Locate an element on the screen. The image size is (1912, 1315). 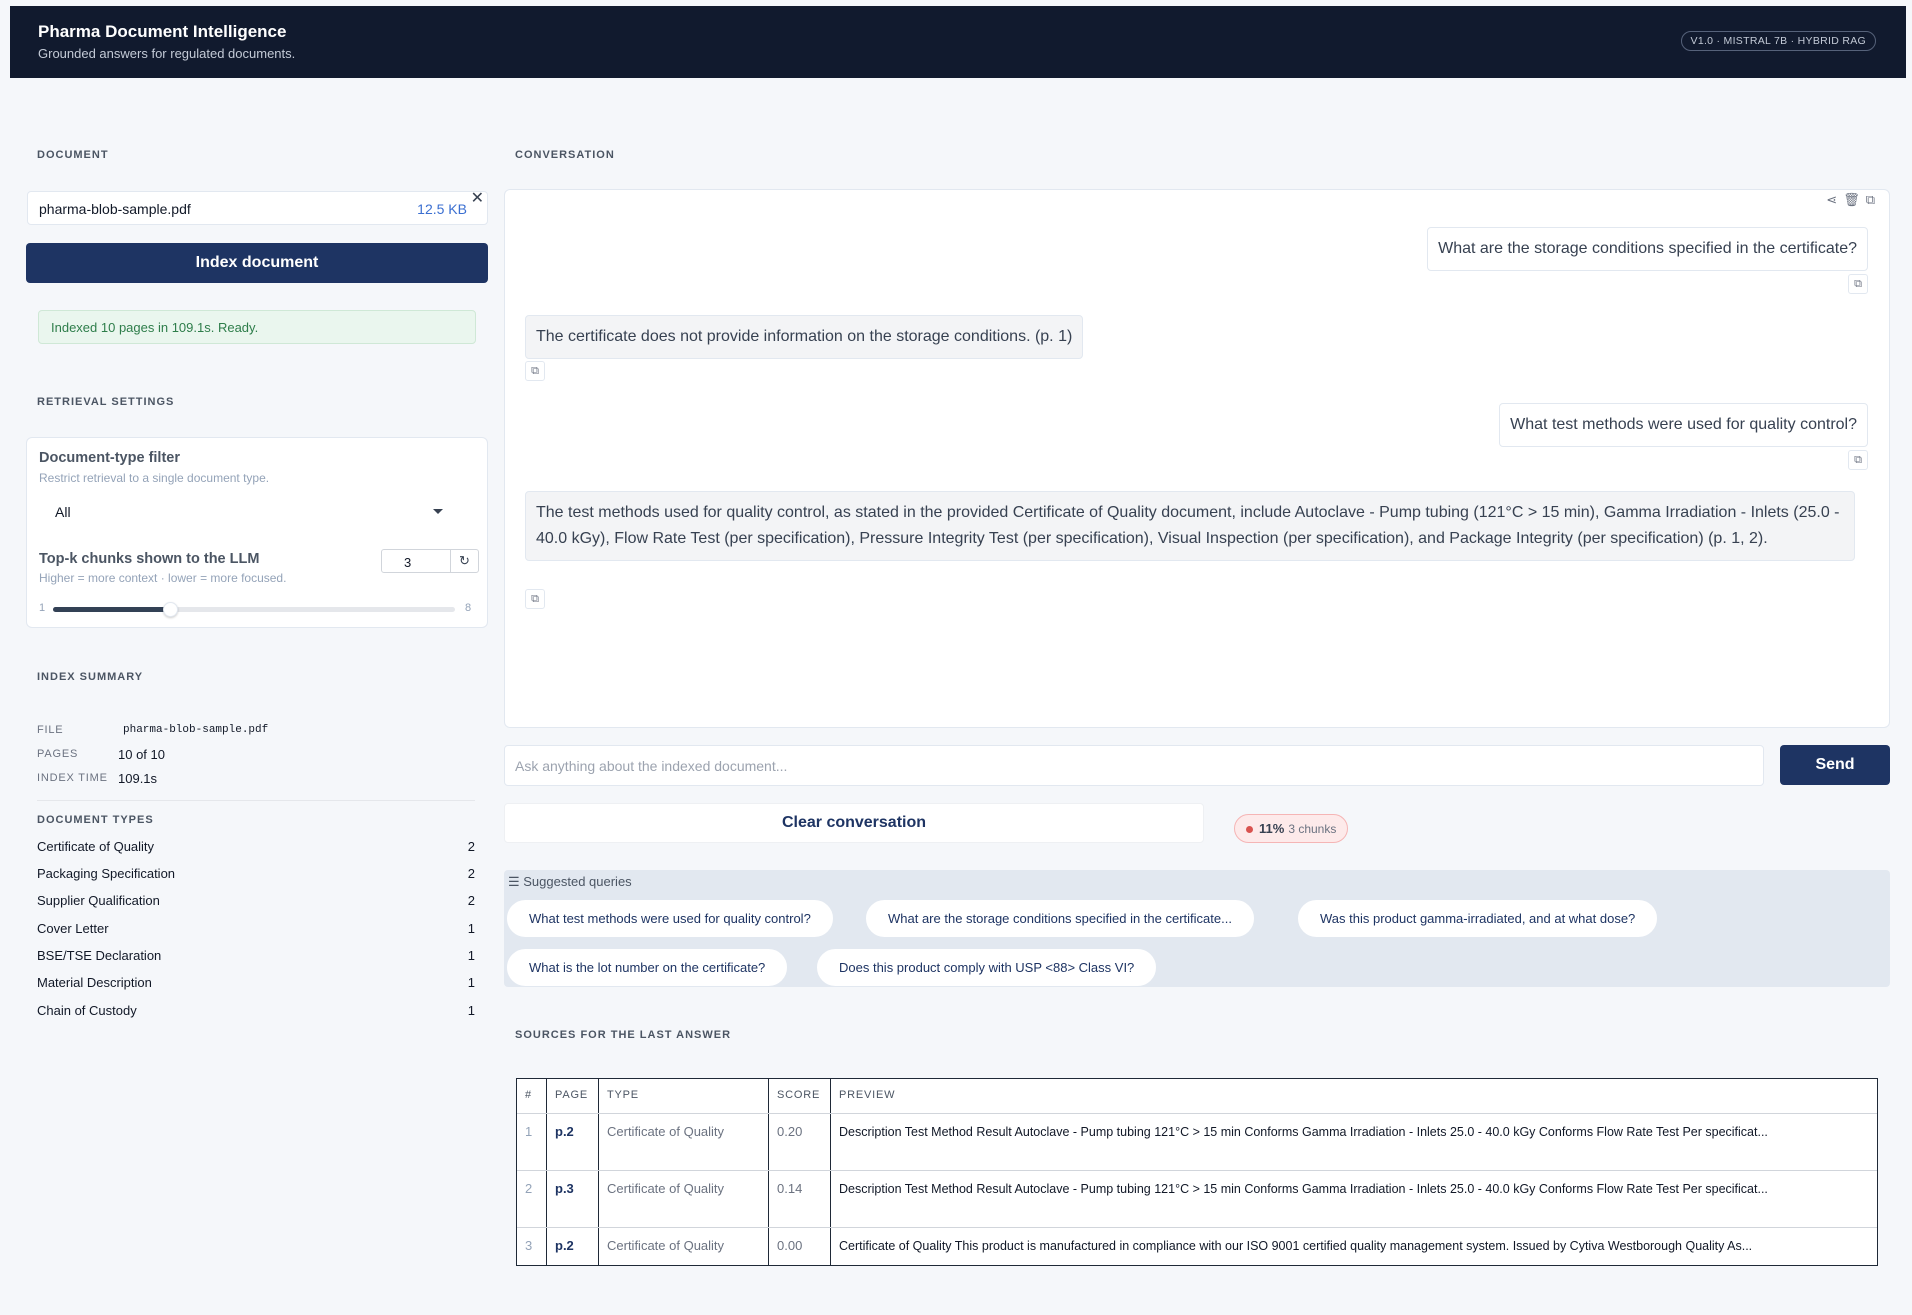
doc-type-select-value: All is located at coordinates (63, 512).